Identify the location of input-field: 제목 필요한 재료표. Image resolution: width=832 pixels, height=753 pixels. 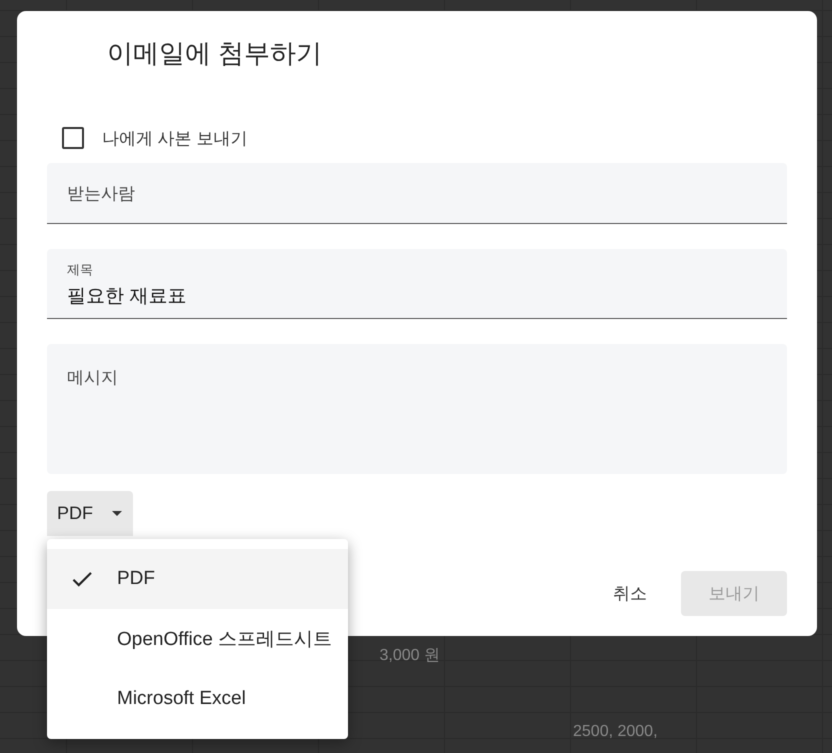
(417, 284).